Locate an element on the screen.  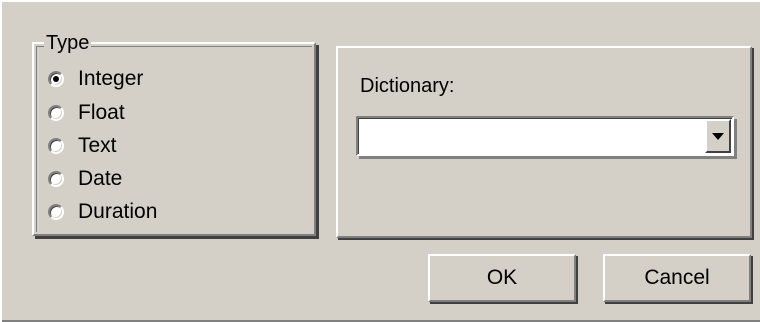
dictionary-label: Dictionary: is located at coordinates (407, 86).